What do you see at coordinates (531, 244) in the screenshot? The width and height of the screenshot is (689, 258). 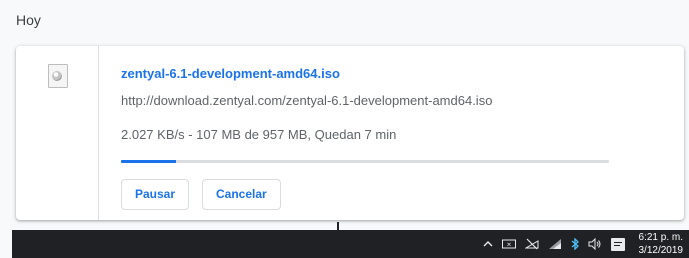 I see `network-off-icon` at bounding box center [531, 244].